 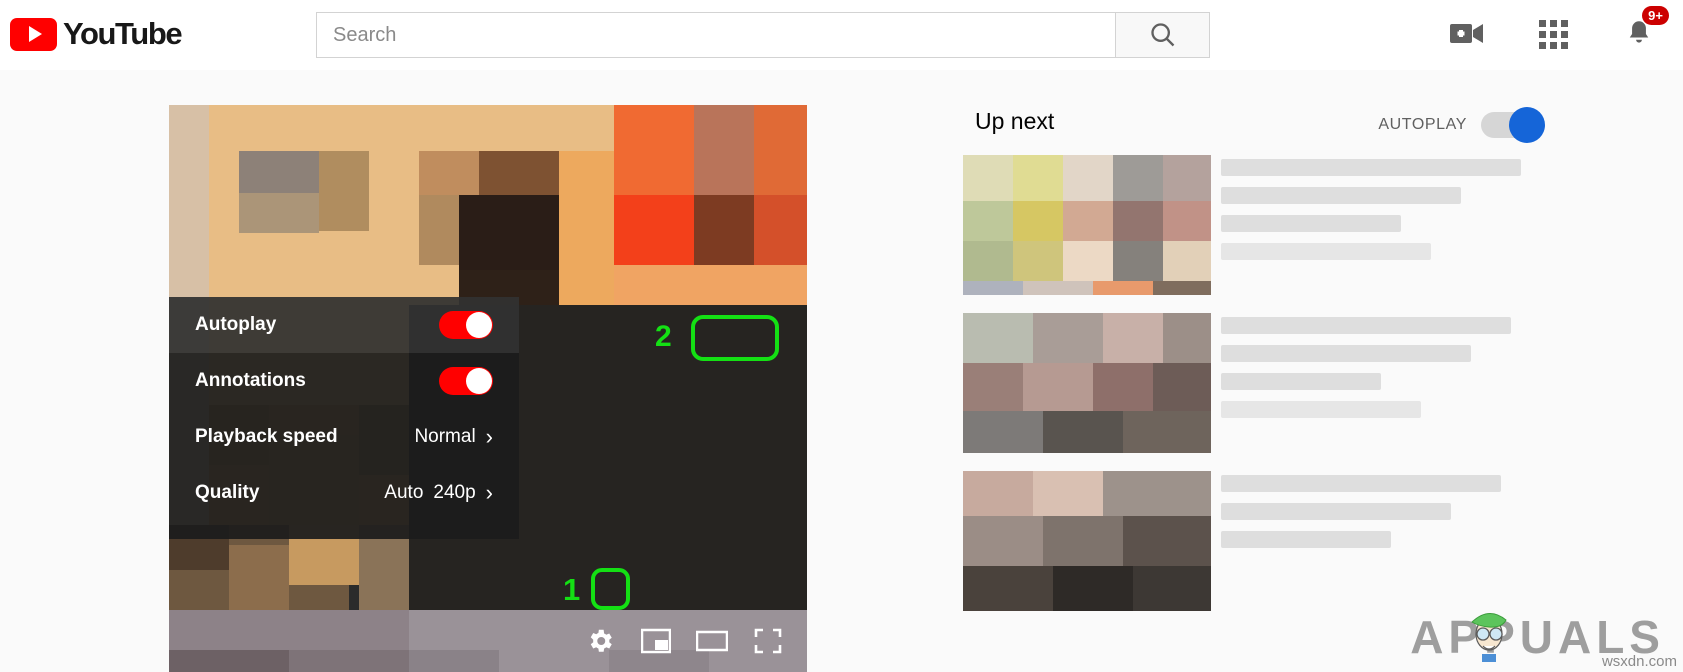 What do you see at coordinates (466, 381) in the screenshot?
I see `annotations-toggle` at bounding box center [466, 381].